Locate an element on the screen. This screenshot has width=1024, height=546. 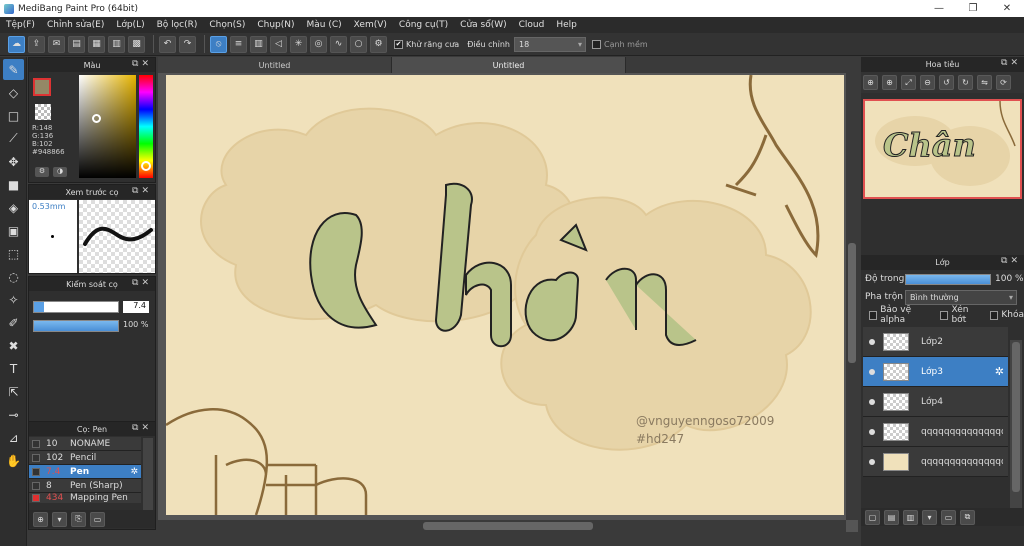
flip-icon: ⇋ is located at coordinates (984, 82).